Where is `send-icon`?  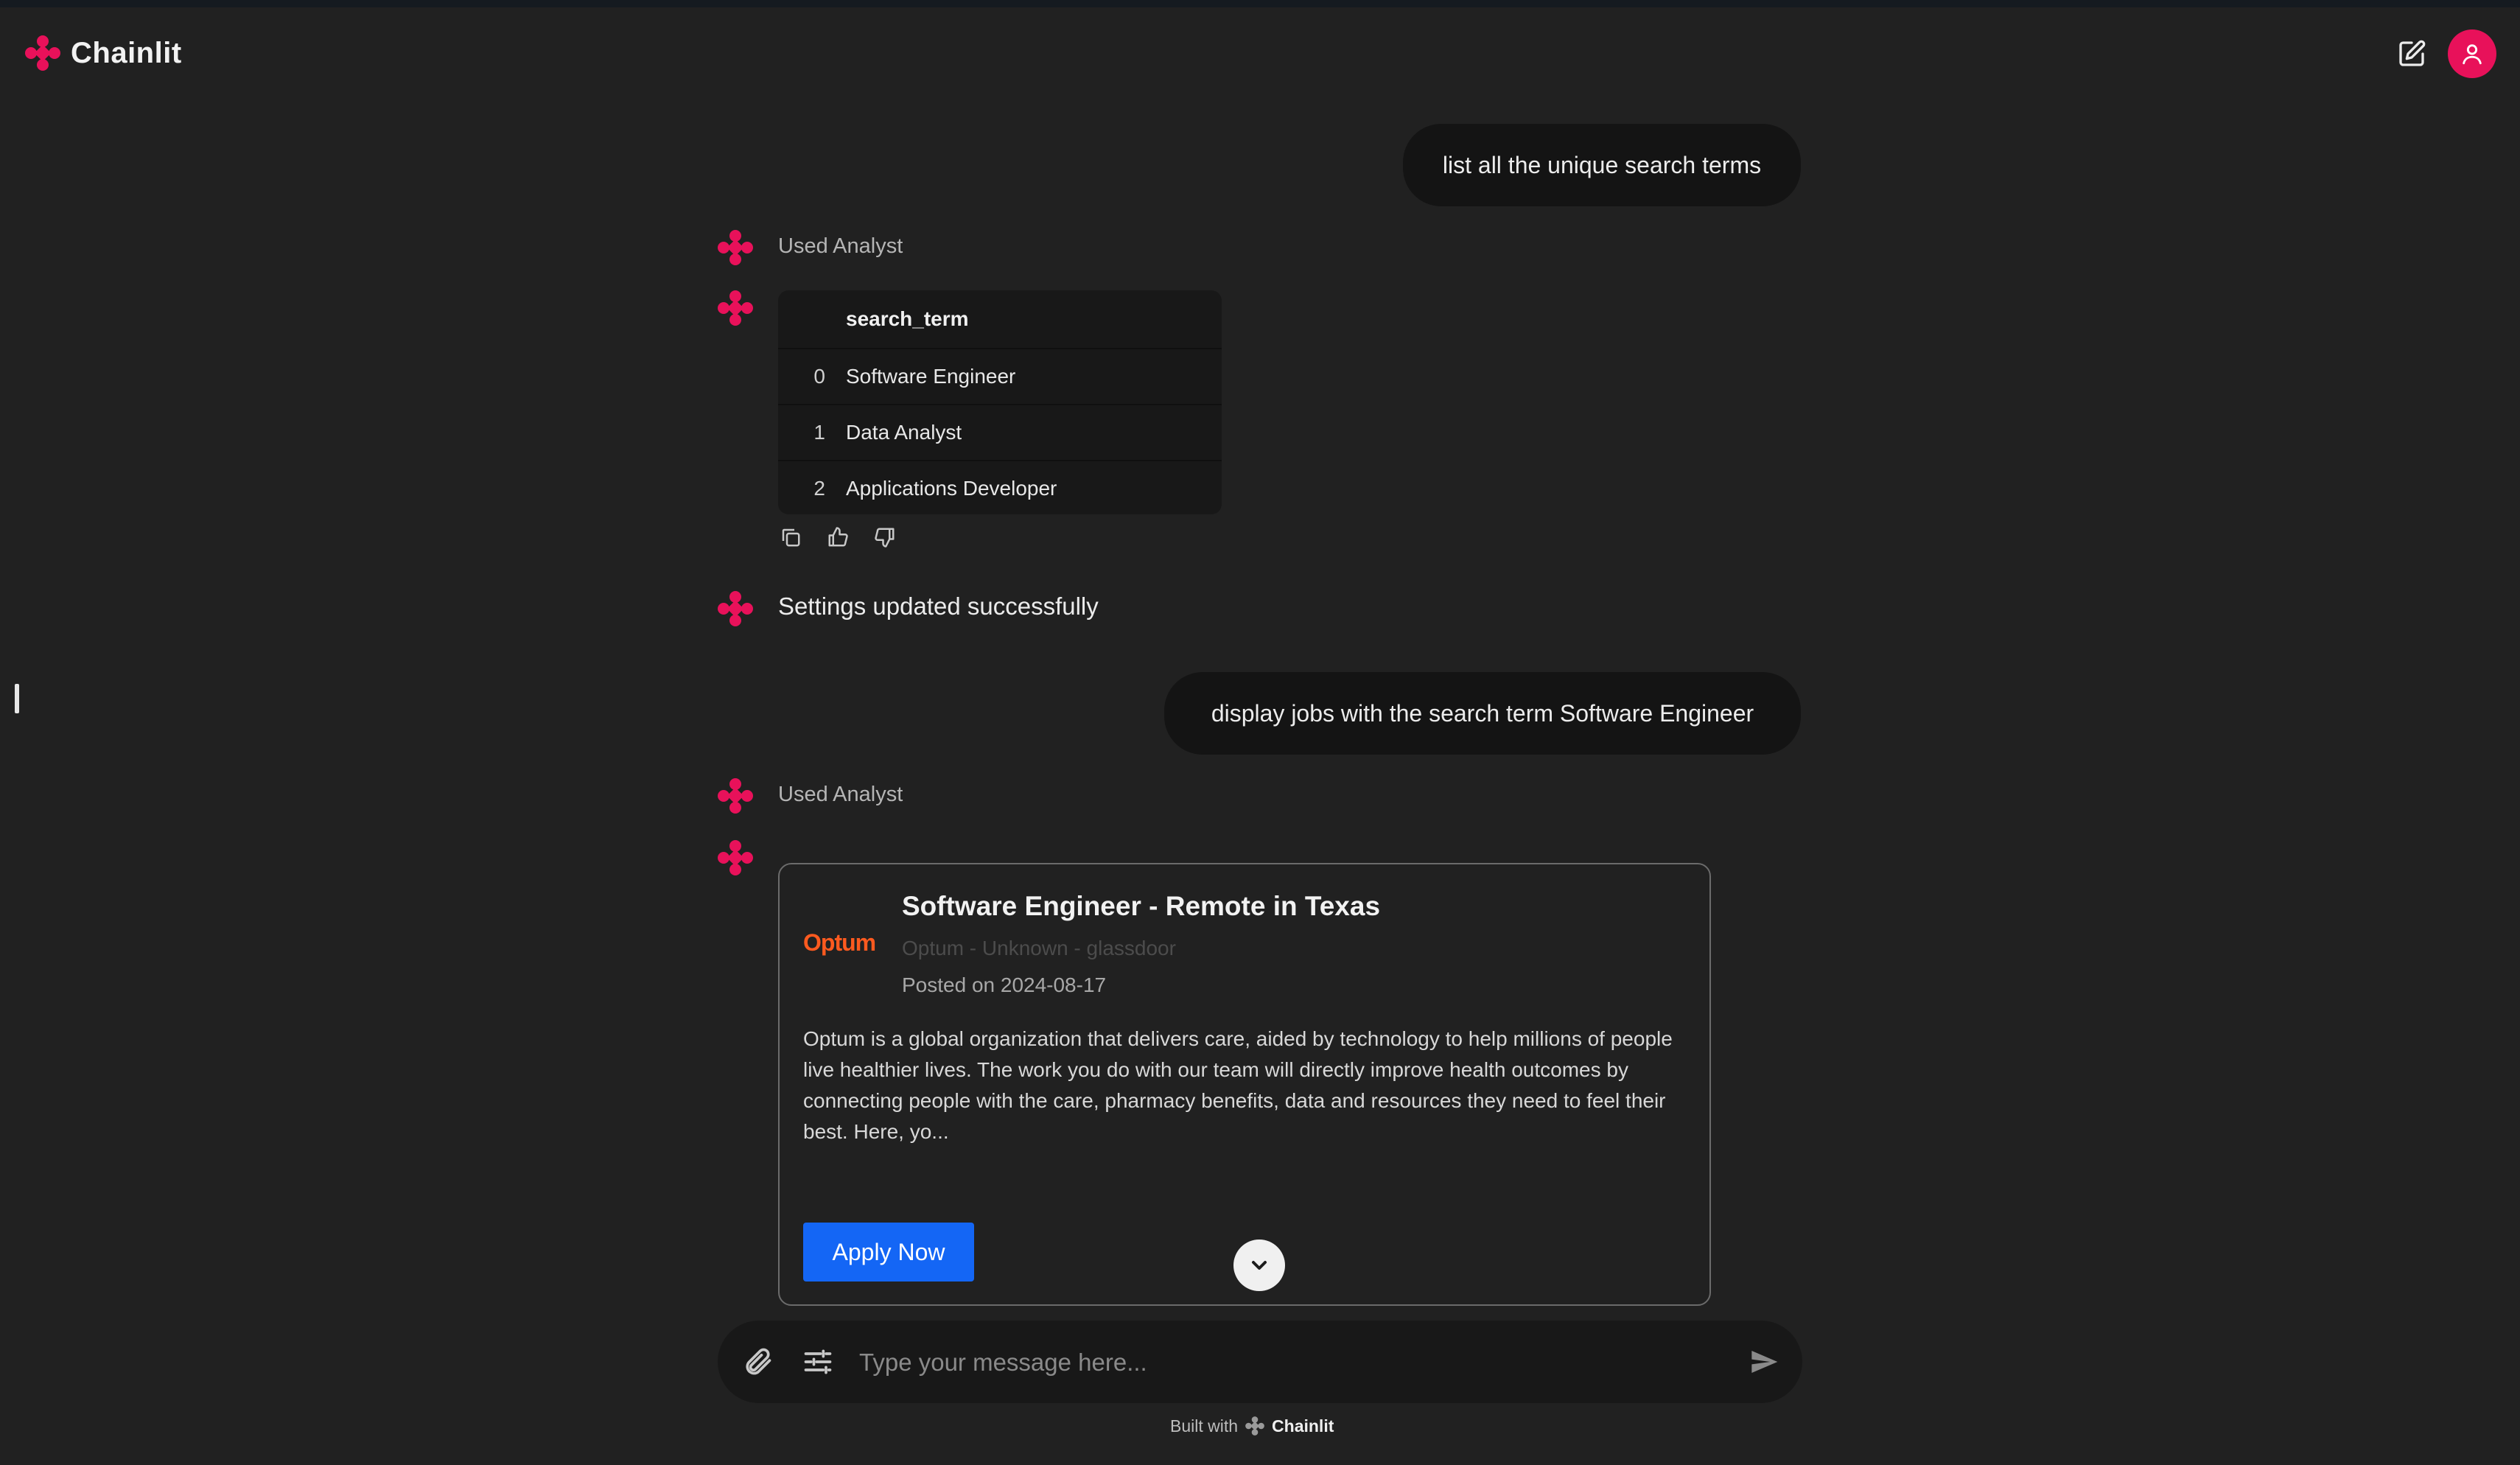 send-icon is located at coordinates (1764, 1362).